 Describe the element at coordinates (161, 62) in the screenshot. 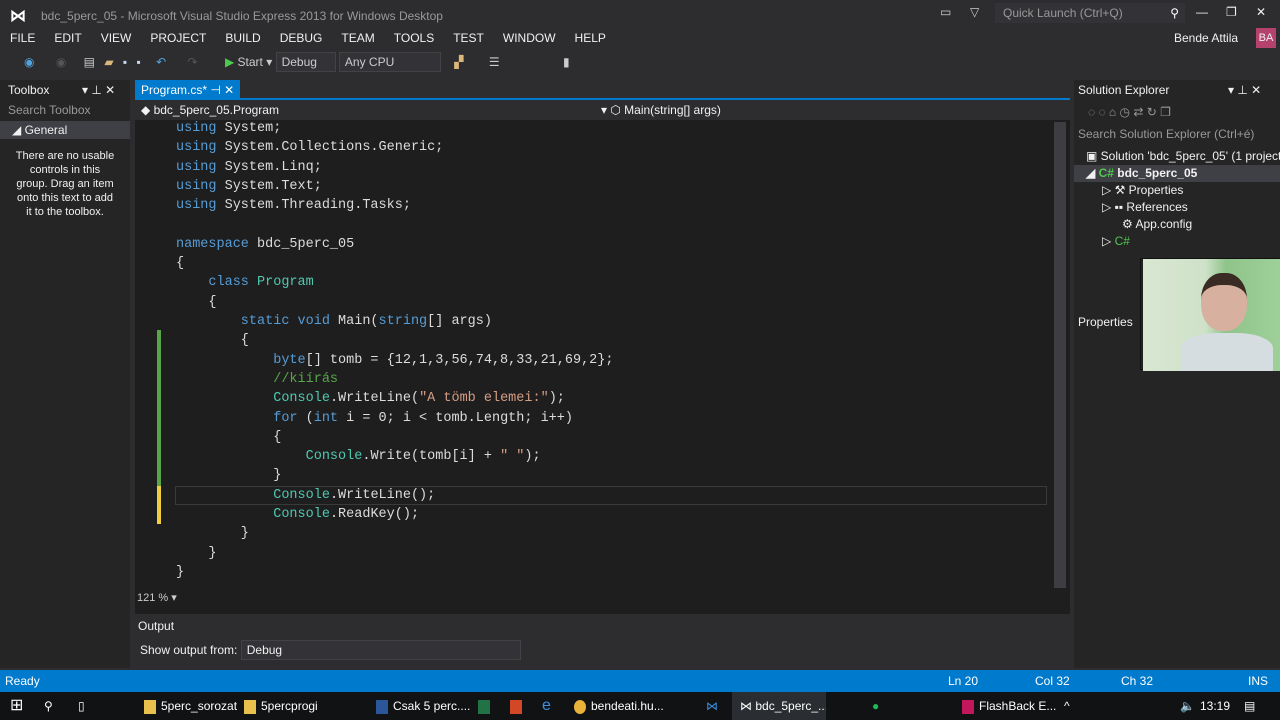

I see `undo-icon: ↶` at that location.